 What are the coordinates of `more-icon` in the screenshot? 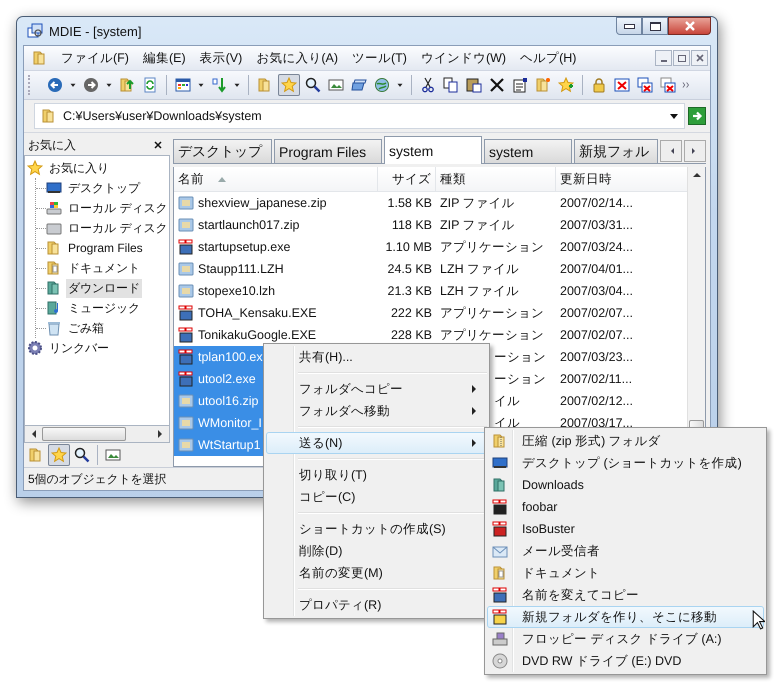 It's located at (686, 85).